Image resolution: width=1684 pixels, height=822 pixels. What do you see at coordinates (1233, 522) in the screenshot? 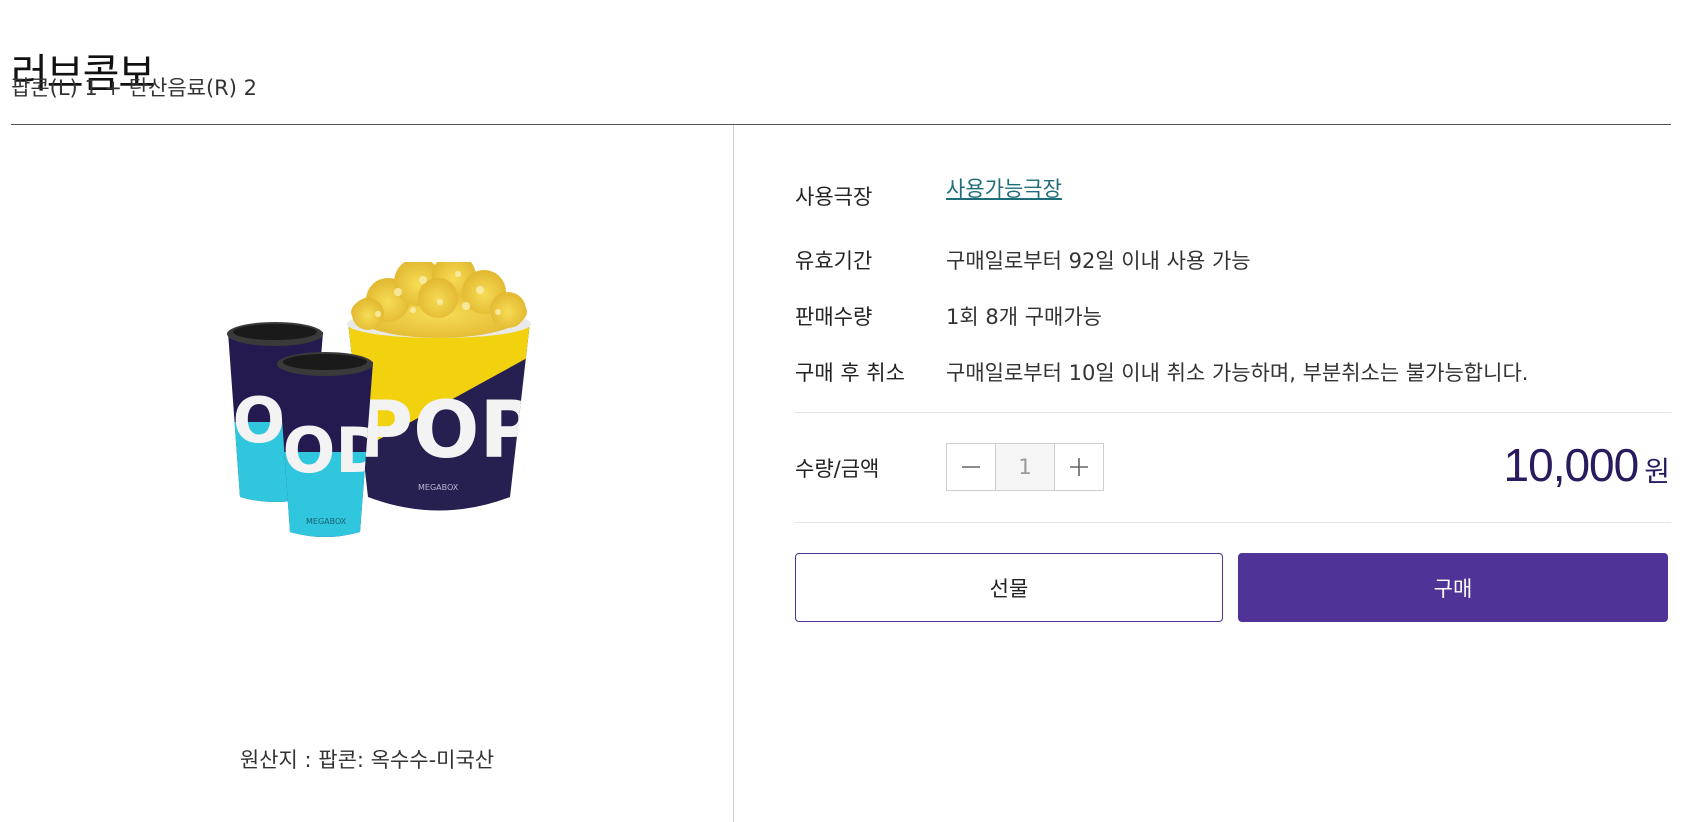
I see `price-divider` at bounding box center [1233, 522].